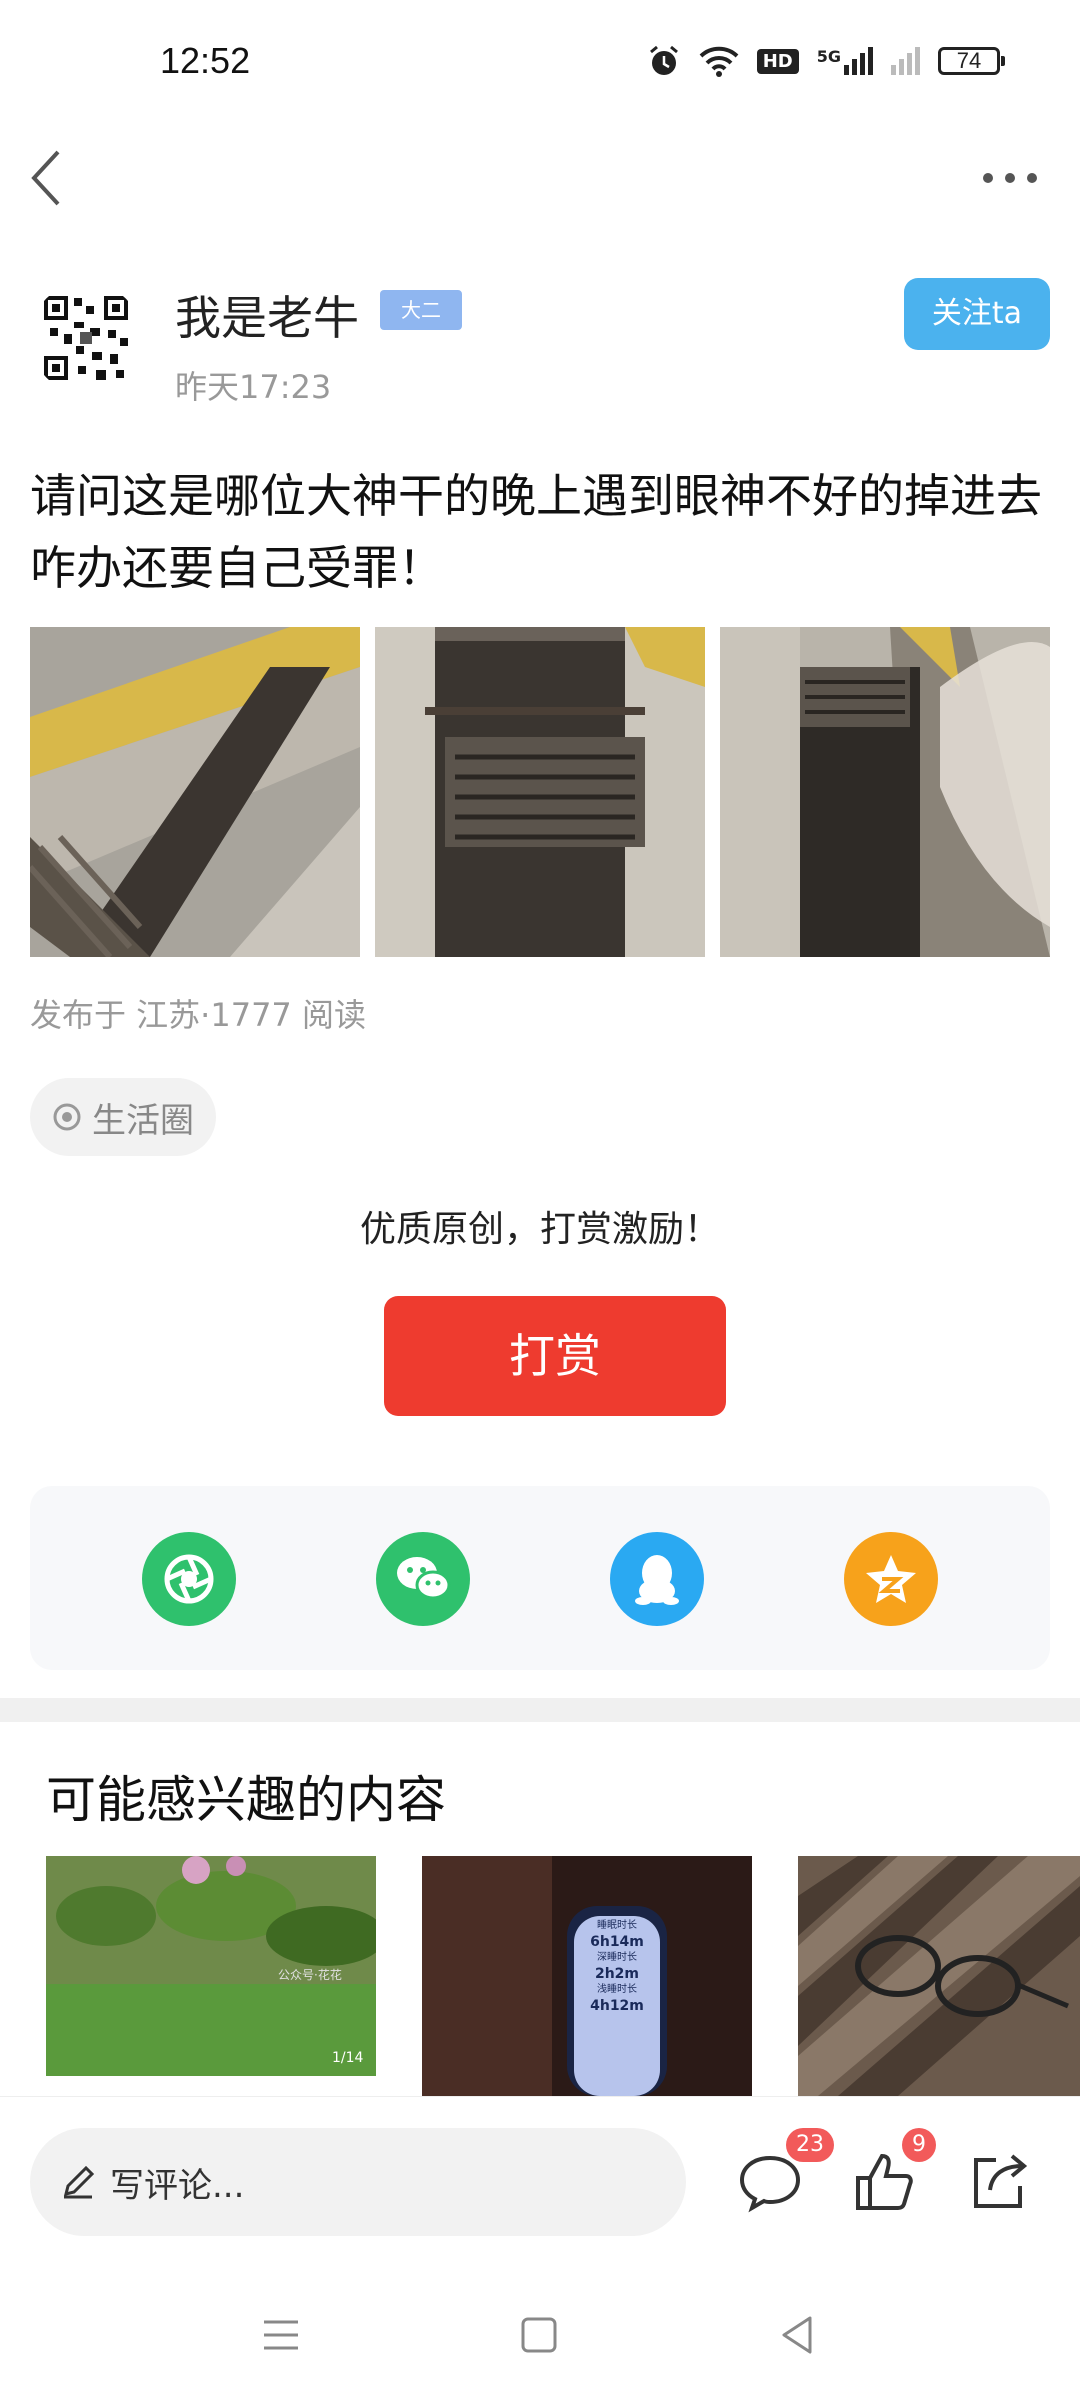 Image resolution: width=1080 pixels, height=2400 pixels. I want to click on share-moments-button, so click(189, 1579).